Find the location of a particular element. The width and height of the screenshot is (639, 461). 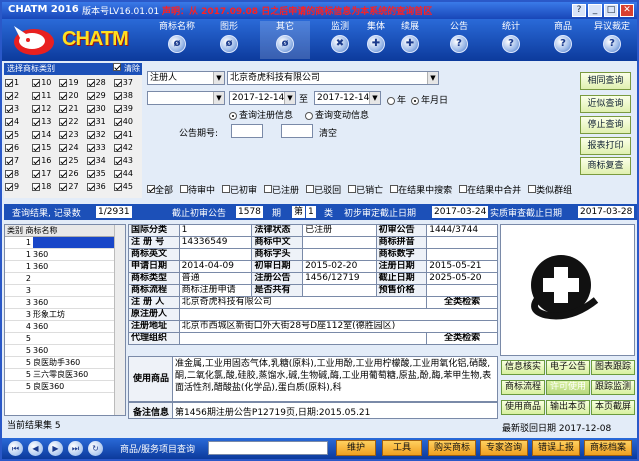

list-item: 5 三六零良医360 is located at coordinates (65, 375).